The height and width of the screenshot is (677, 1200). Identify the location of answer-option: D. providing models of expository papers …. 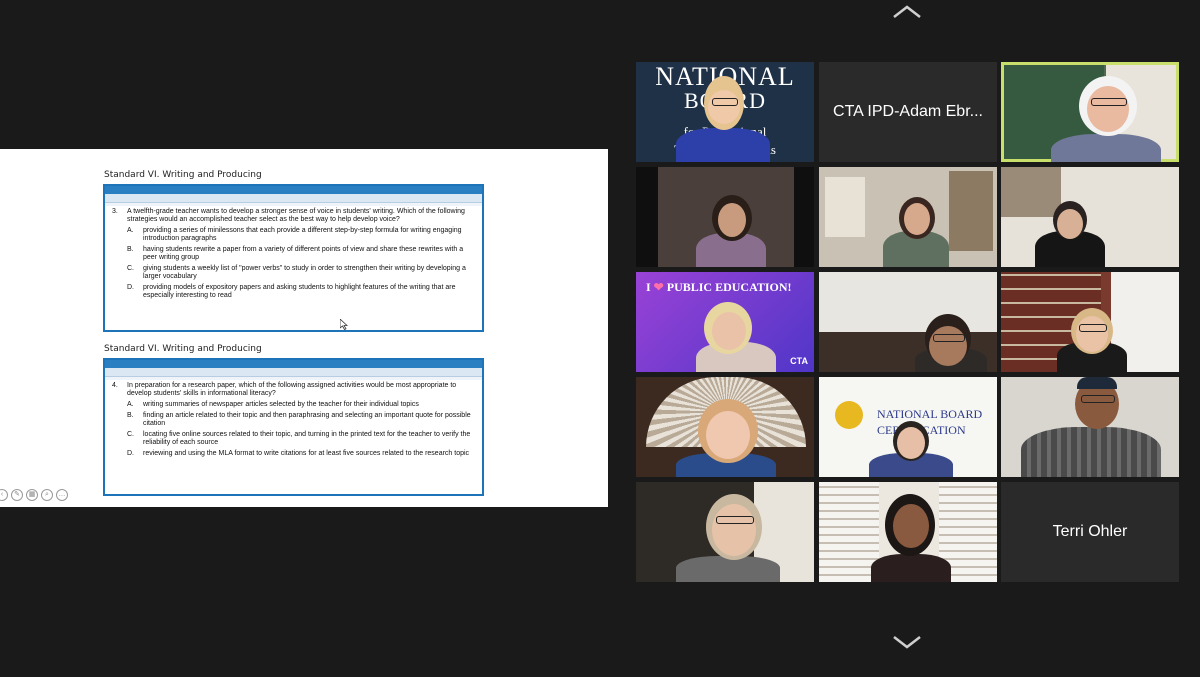
(291, 291).